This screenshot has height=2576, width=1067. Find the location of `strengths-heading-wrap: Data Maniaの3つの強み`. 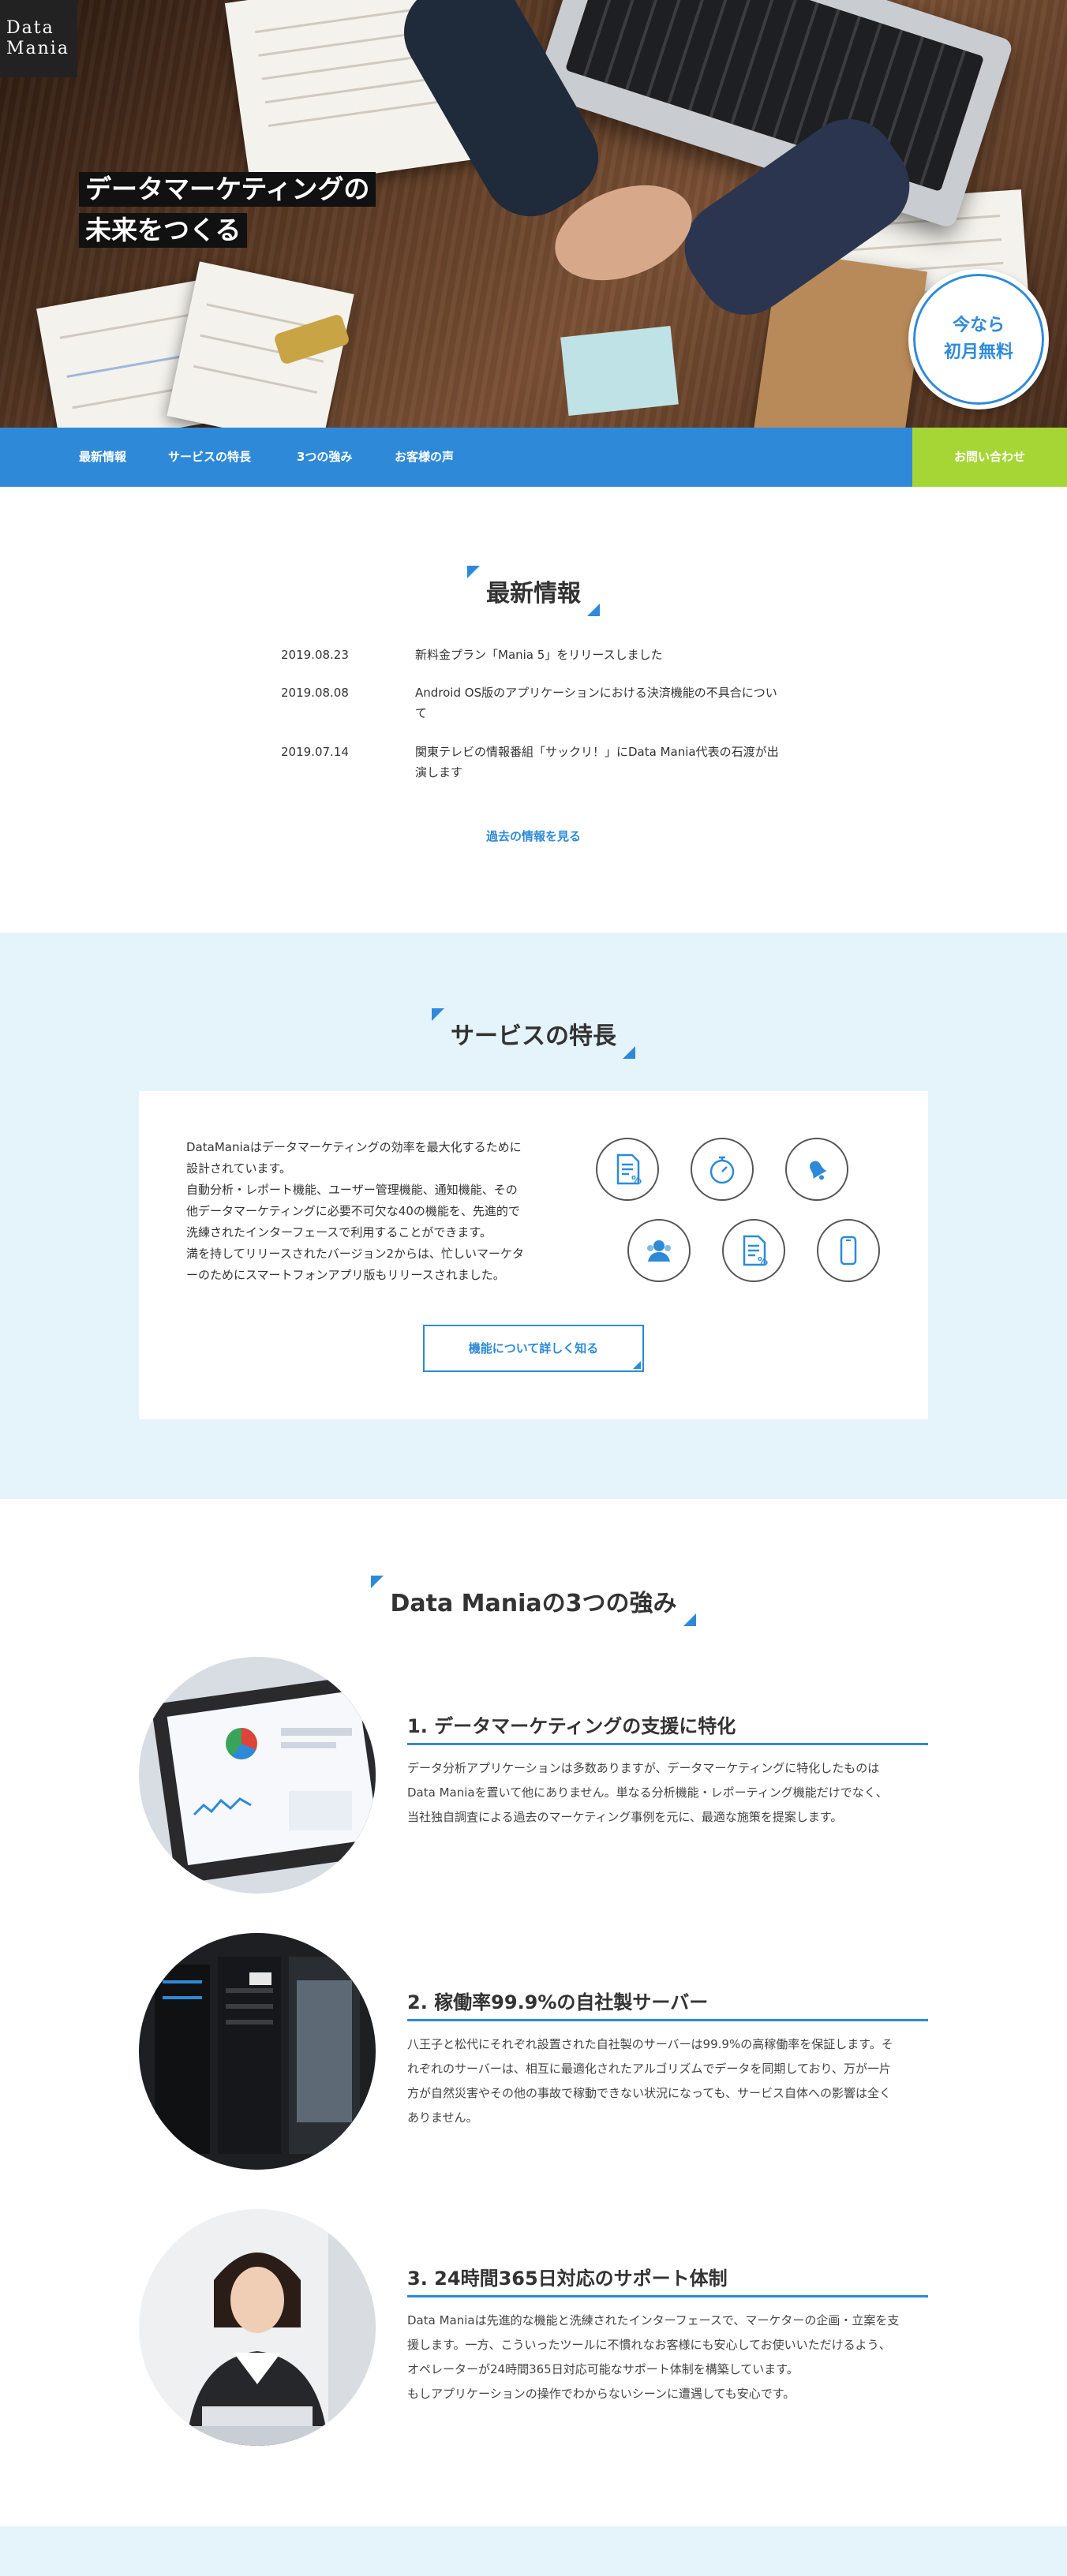

strengths-heading-wrap: Data Maniaの3つの強み is located at coordinates (533, 1601).